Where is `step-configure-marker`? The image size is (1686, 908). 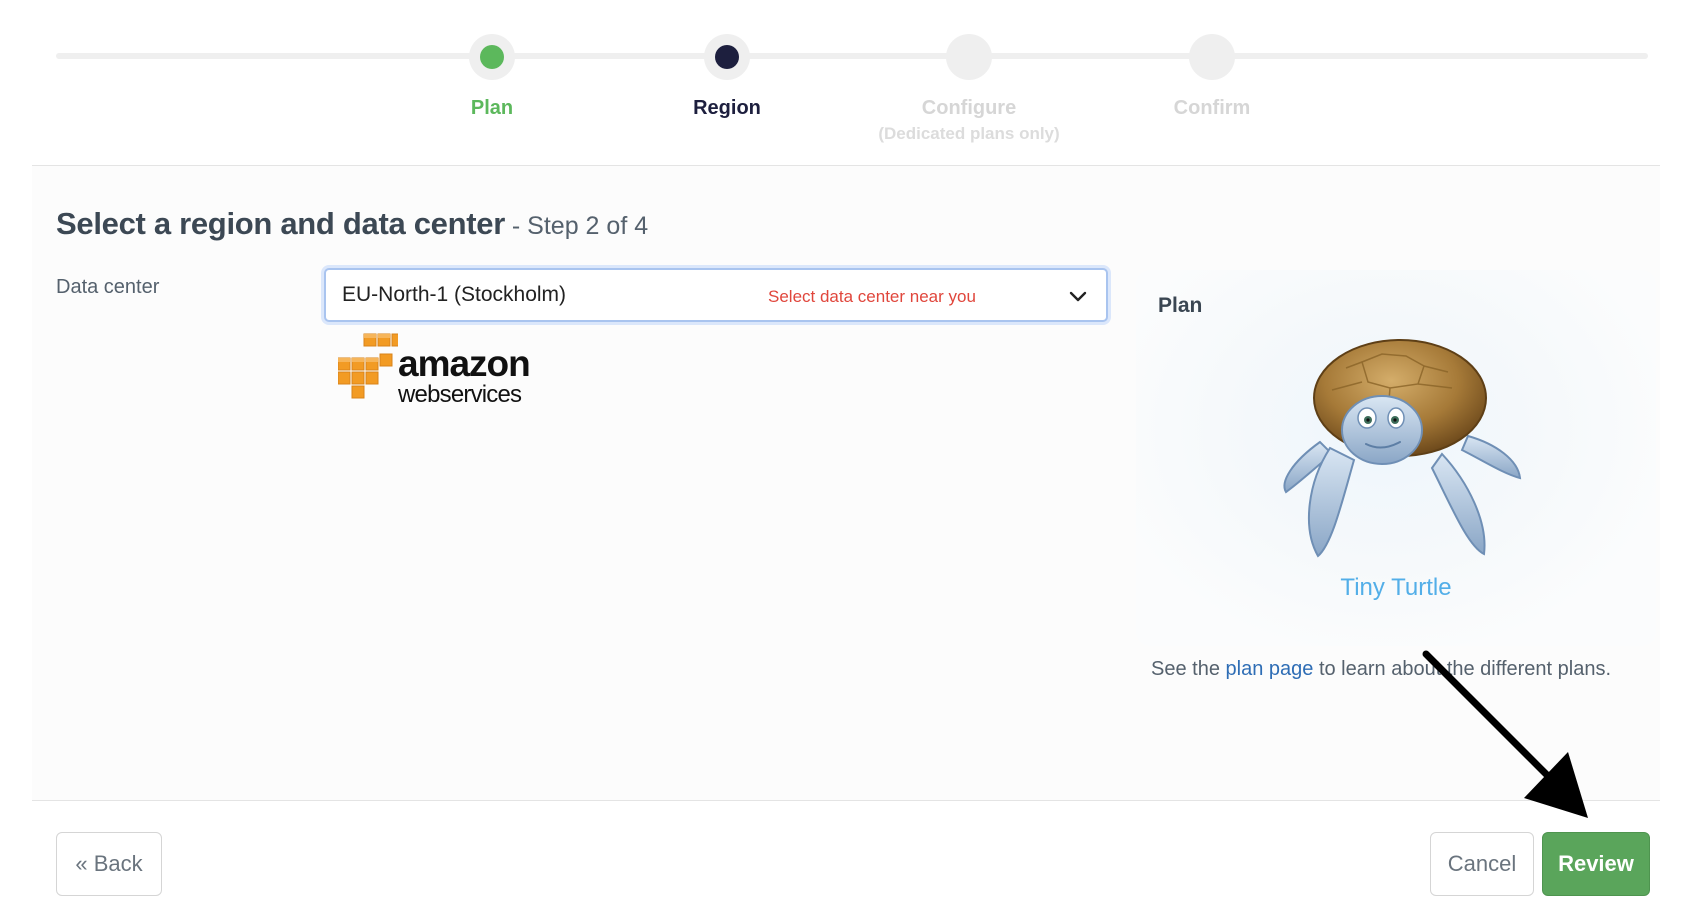
step-configure-marker is located at coordinates (969, 57).